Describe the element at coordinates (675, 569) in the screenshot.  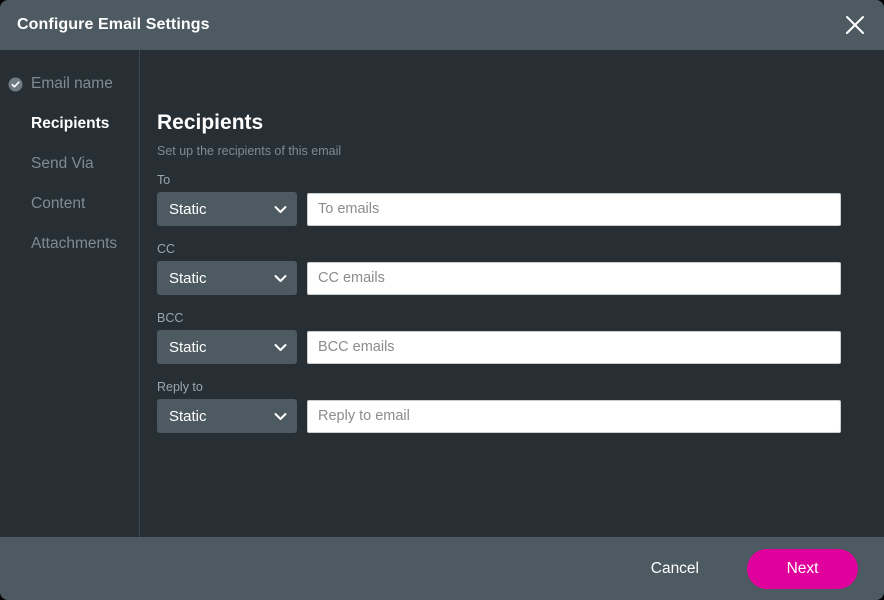
I see `cancel-button: Cancel` at that location.